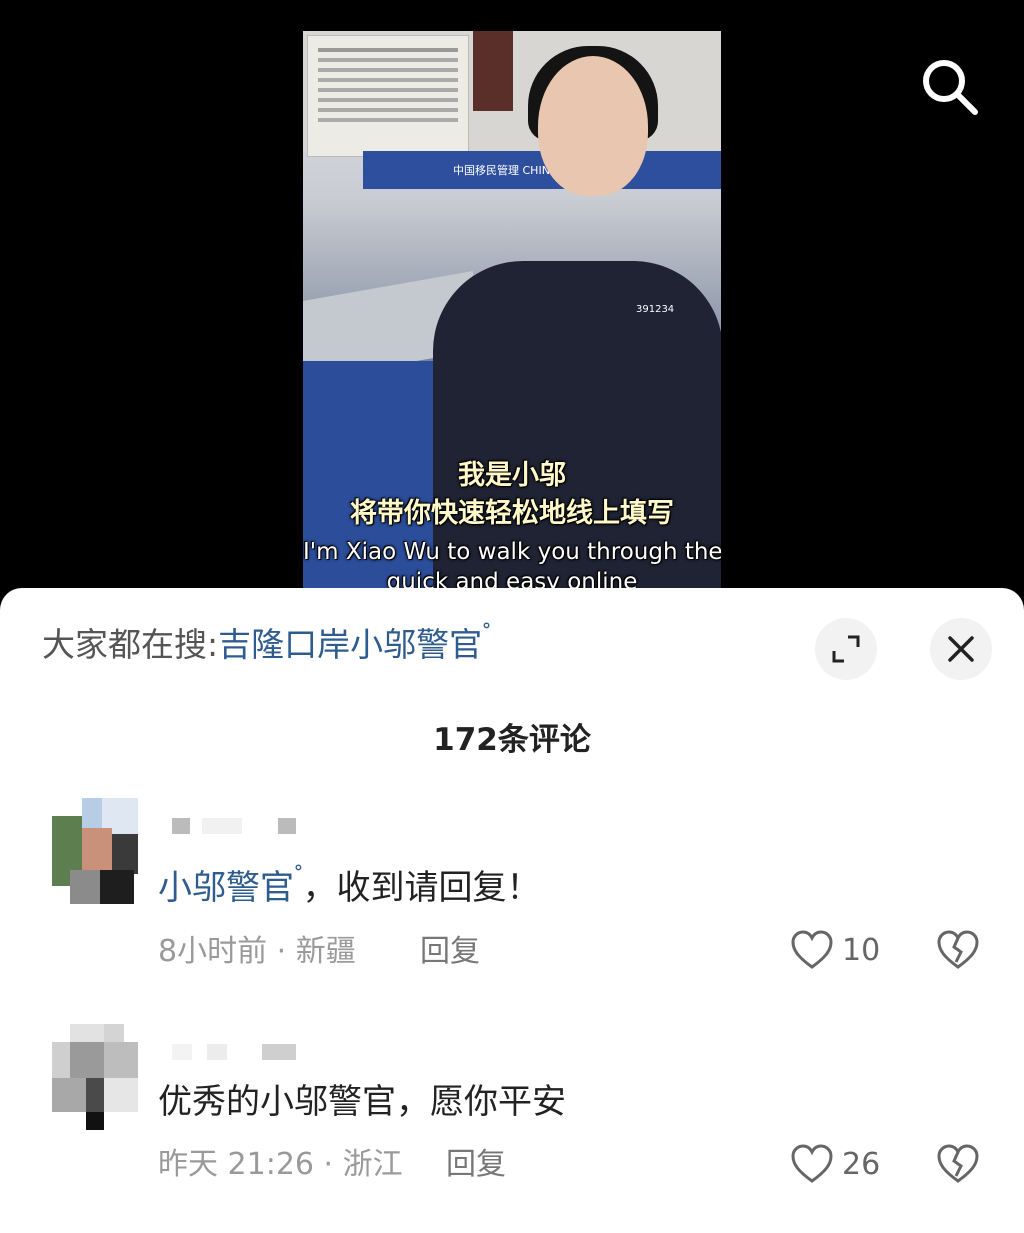  Describe the element at coordinates (835, 1164) in the screenshot. I see `like-button: 26` at that location.